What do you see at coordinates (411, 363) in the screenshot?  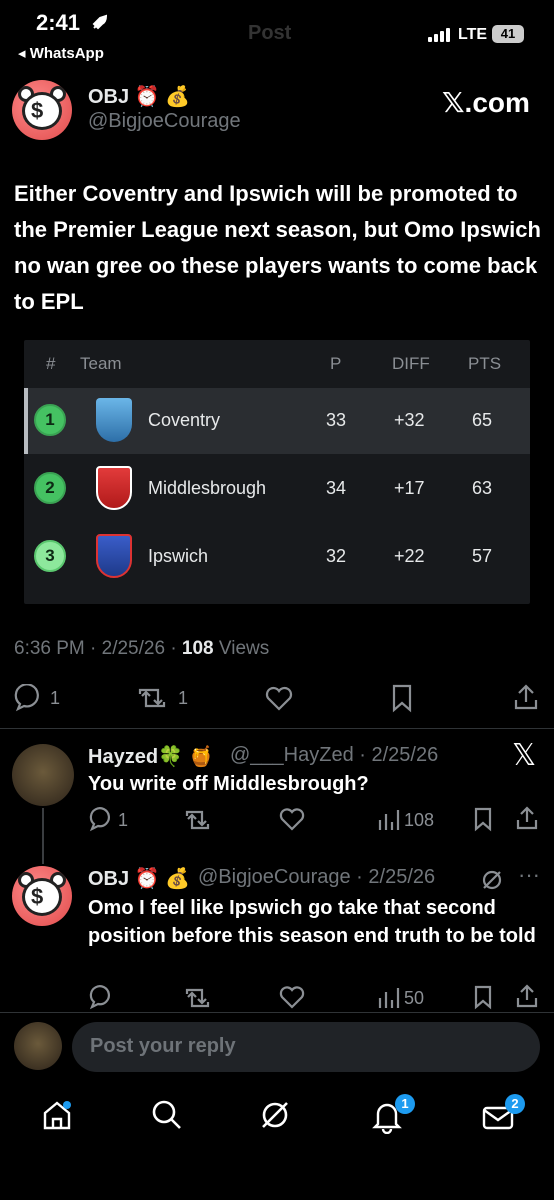 I see `col-diff: DIFF` at bounding box center [411, 363].